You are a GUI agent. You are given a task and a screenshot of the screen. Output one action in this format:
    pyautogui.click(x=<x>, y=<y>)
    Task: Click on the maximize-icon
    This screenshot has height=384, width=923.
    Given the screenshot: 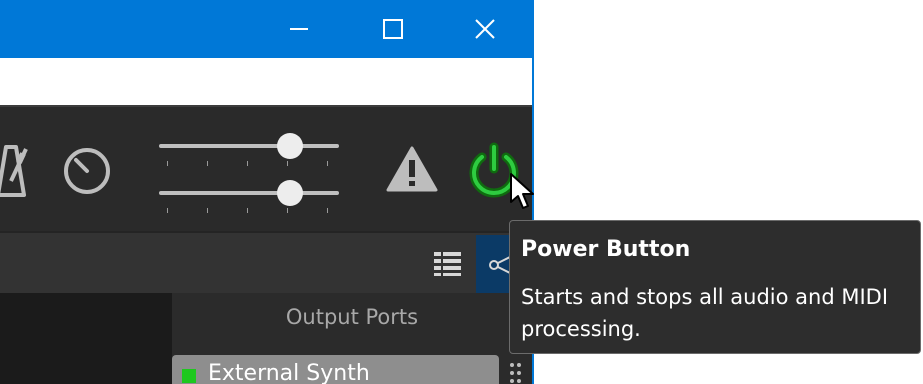 What is the action you would take?
    pyautogui.click(x=393, y=29)
    